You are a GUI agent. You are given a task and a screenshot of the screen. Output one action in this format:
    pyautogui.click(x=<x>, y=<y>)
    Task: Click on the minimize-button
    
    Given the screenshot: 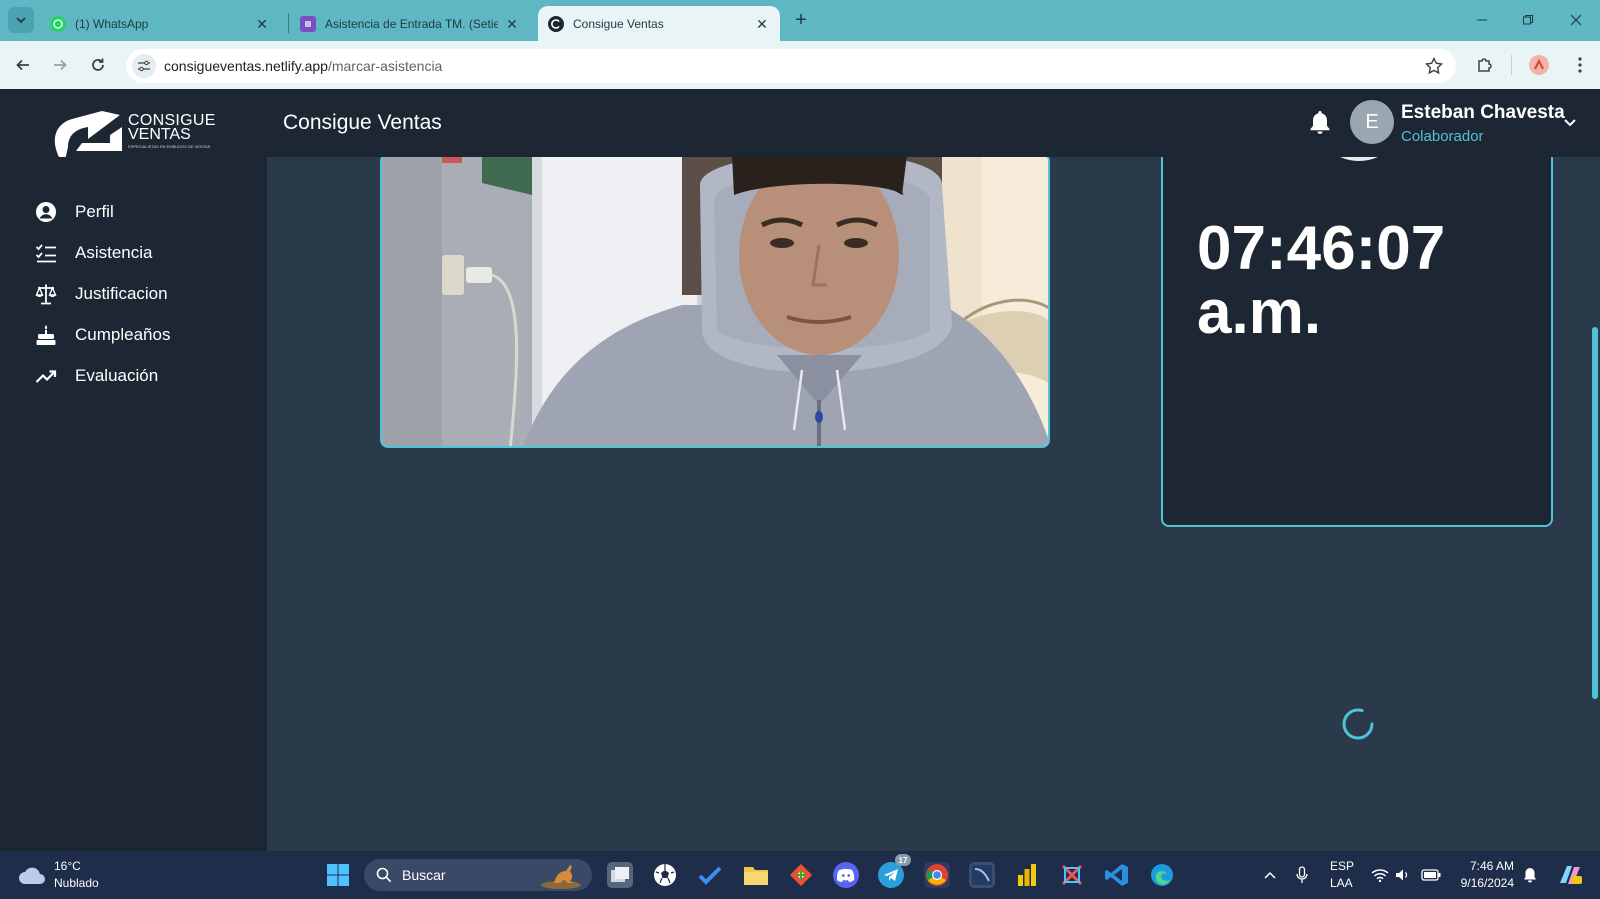 What is the action you would take?
    pyautogui.click(x=1482, y=20)
    